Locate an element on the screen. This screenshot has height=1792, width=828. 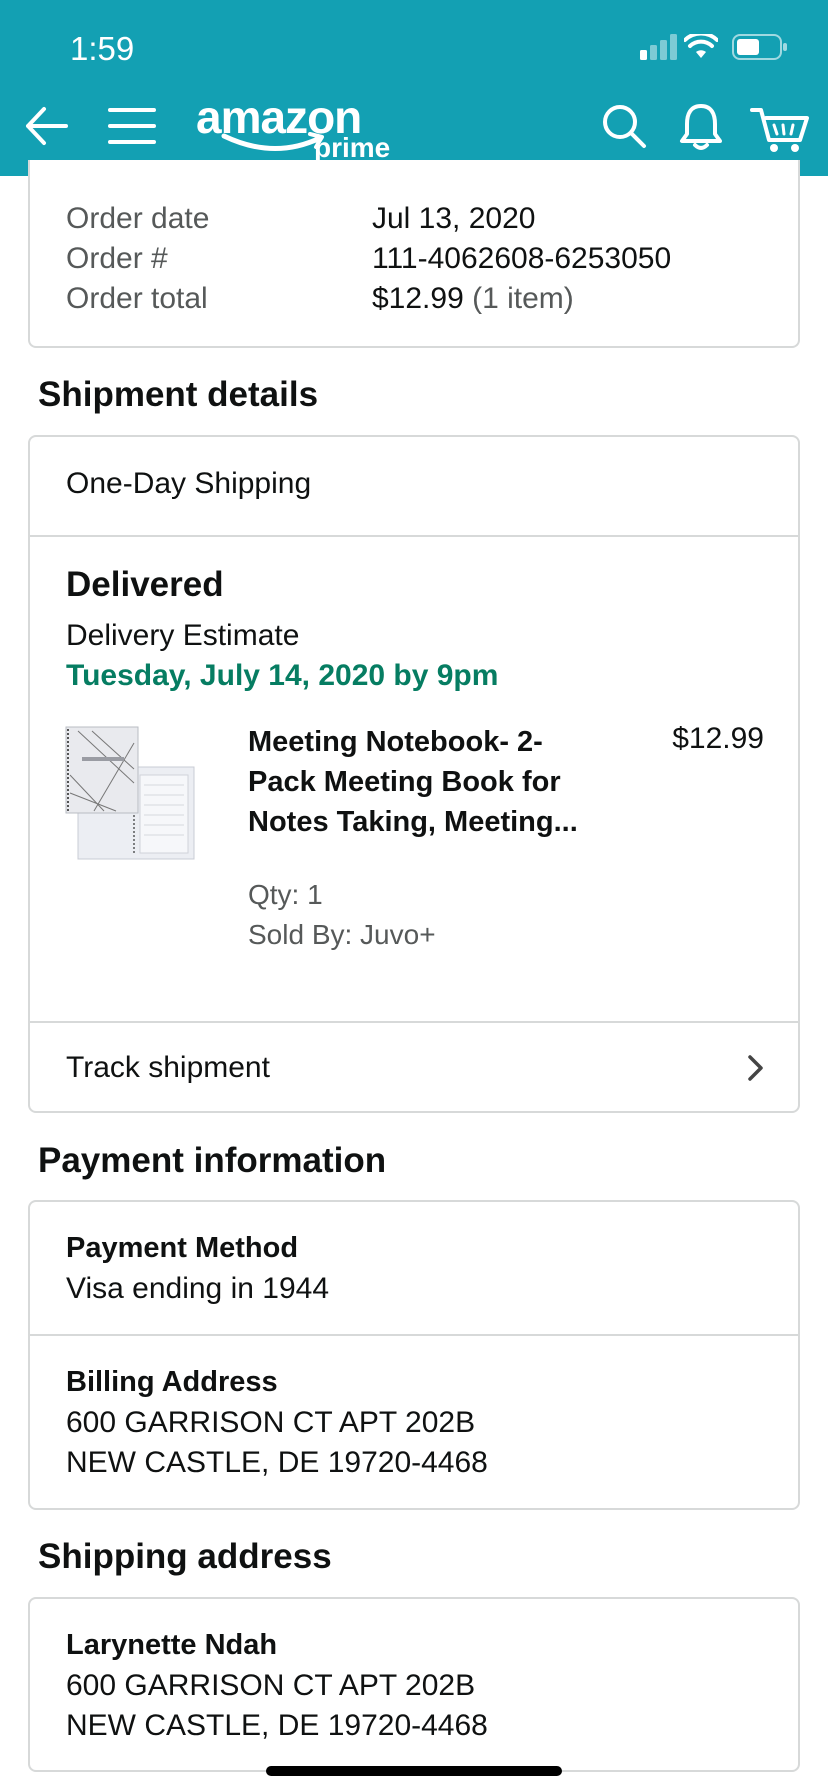
app-header: 1:59 amazon prime is located at coordinates (414, 88).